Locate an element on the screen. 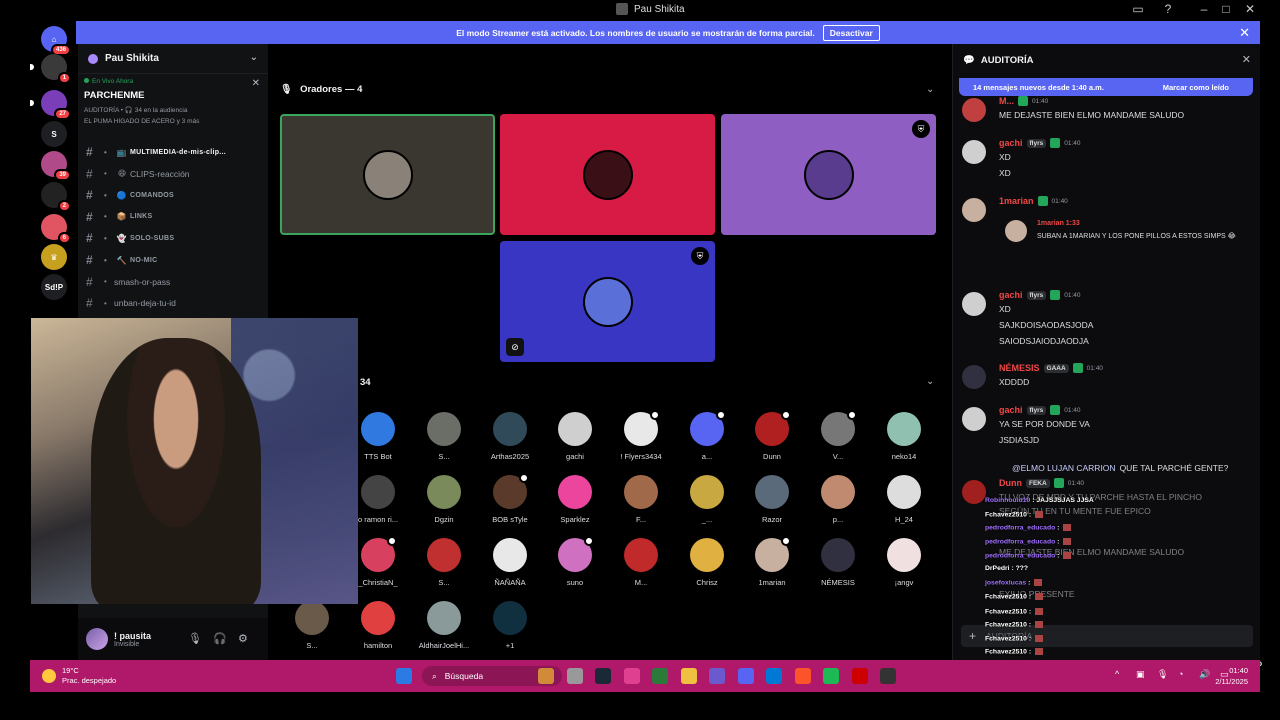 The height and width of the screenshot is (720, 1280). server-header: Pau Shikita ⌄ is located at coordinates (173, 59).